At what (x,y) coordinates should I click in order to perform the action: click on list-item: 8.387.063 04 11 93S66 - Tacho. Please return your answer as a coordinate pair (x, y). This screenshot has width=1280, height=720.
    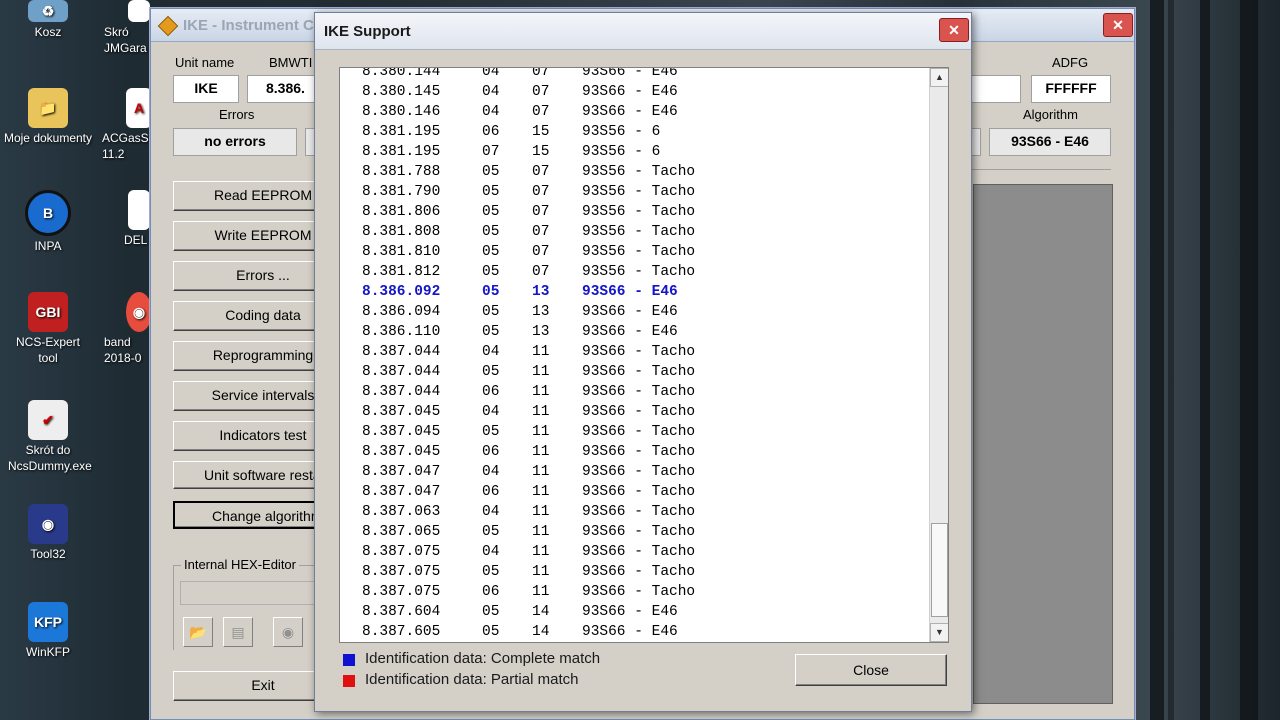
    Looking at the image, I should click on (633, 512).